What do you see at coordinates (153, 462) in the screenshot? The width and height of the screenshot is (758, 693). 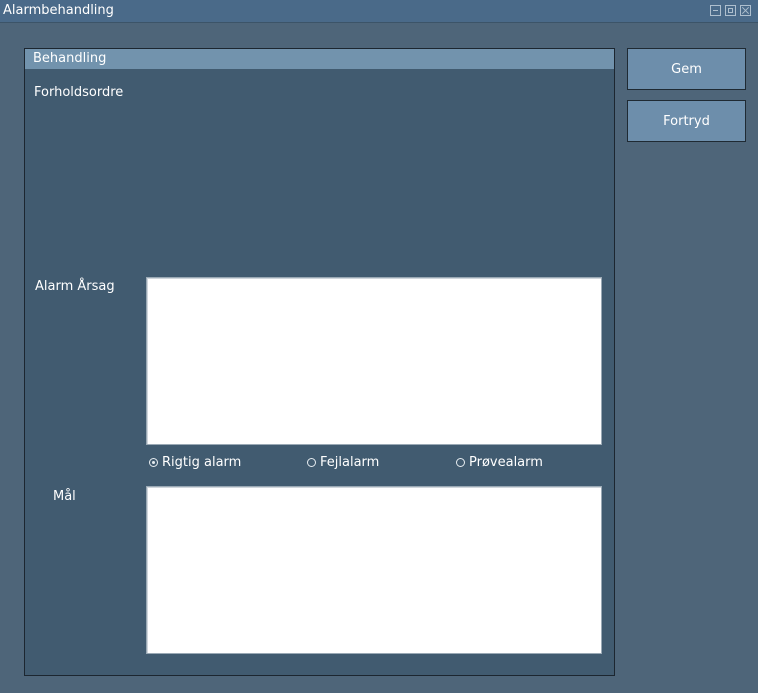 I see `radio-selected-icon` at bounding box center [153, 462].